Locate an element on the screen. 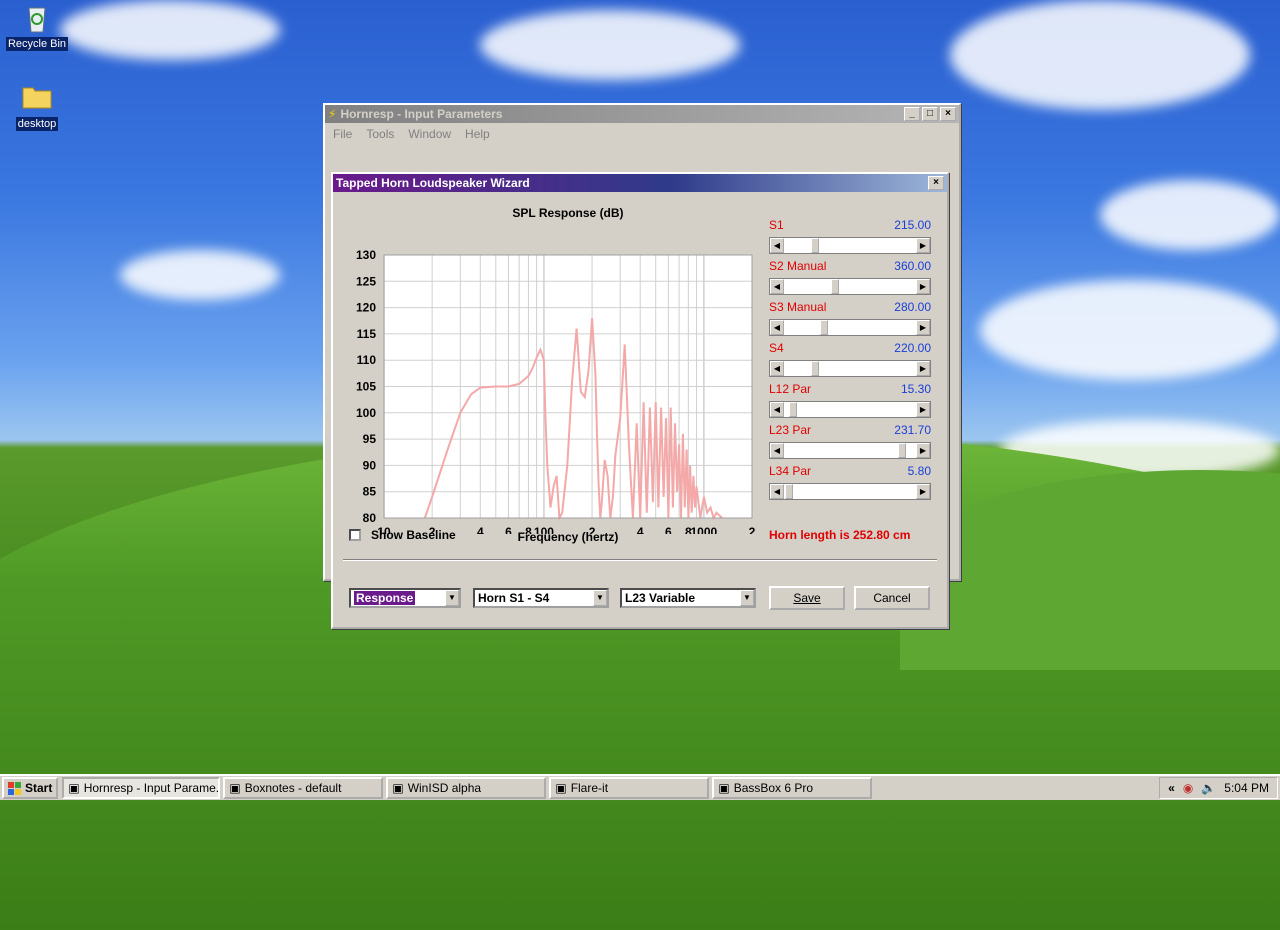 Image resolution: width=1280 pixels, height=930 pixels. taskbar-task: ▣ Boxnotes - default is located at coordinates (303, 788).